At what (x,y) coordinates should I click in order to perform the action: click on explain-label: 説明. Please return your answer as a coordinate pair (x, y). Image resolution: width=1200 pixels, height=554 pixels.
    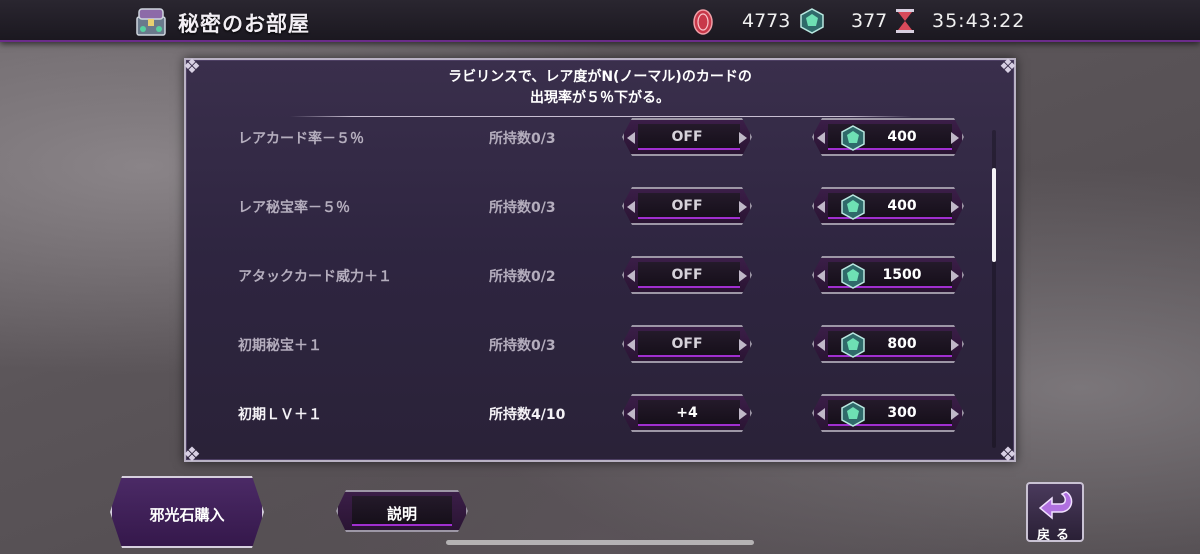
    Looking at the image, I should click on (401, 514).